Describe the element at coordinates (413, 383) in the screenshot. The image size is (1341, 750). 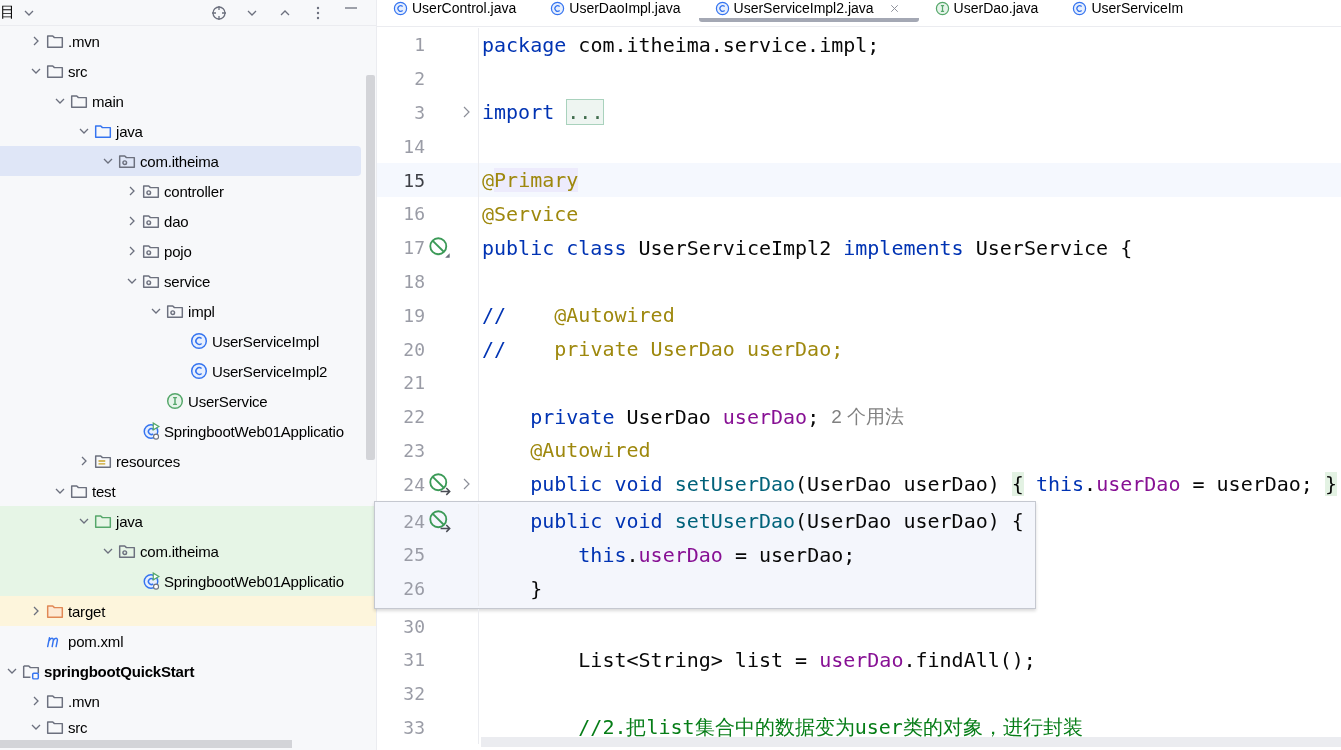
I see `line-number: 21` at that location.